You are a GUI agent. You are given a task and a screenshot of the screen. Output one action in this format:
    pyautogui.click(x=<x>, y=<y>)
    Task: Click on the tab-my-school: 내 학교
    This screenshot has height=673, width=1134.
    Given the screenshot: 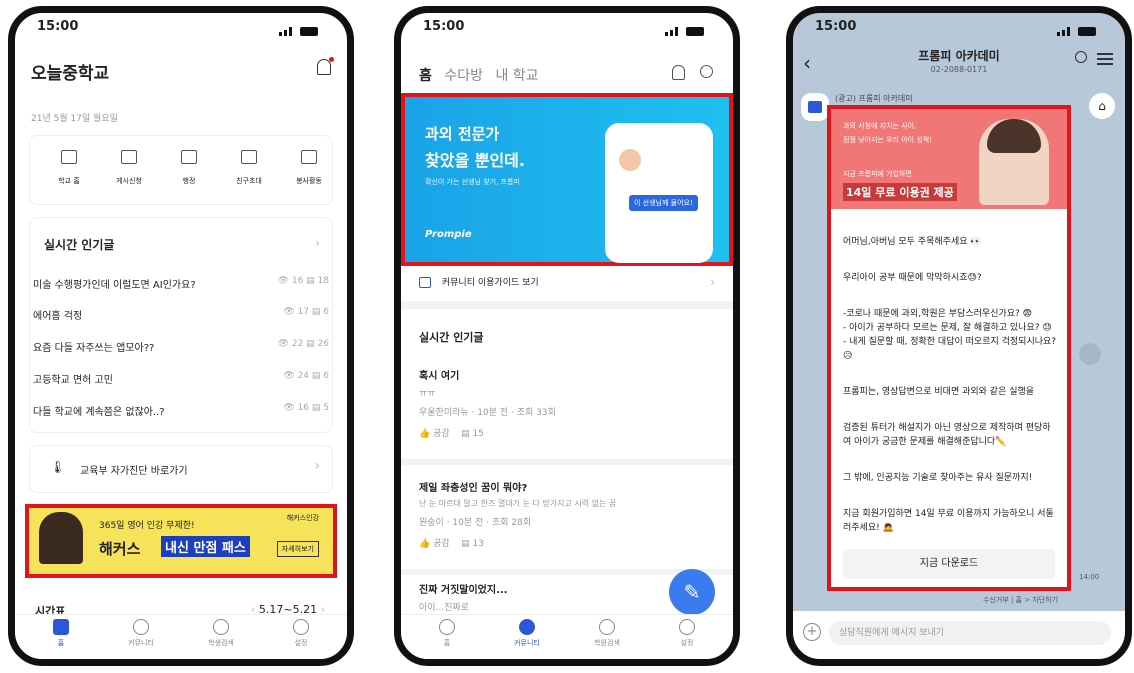 What is the action you would take?
    pyautogui.click(x=516, y=76)
    